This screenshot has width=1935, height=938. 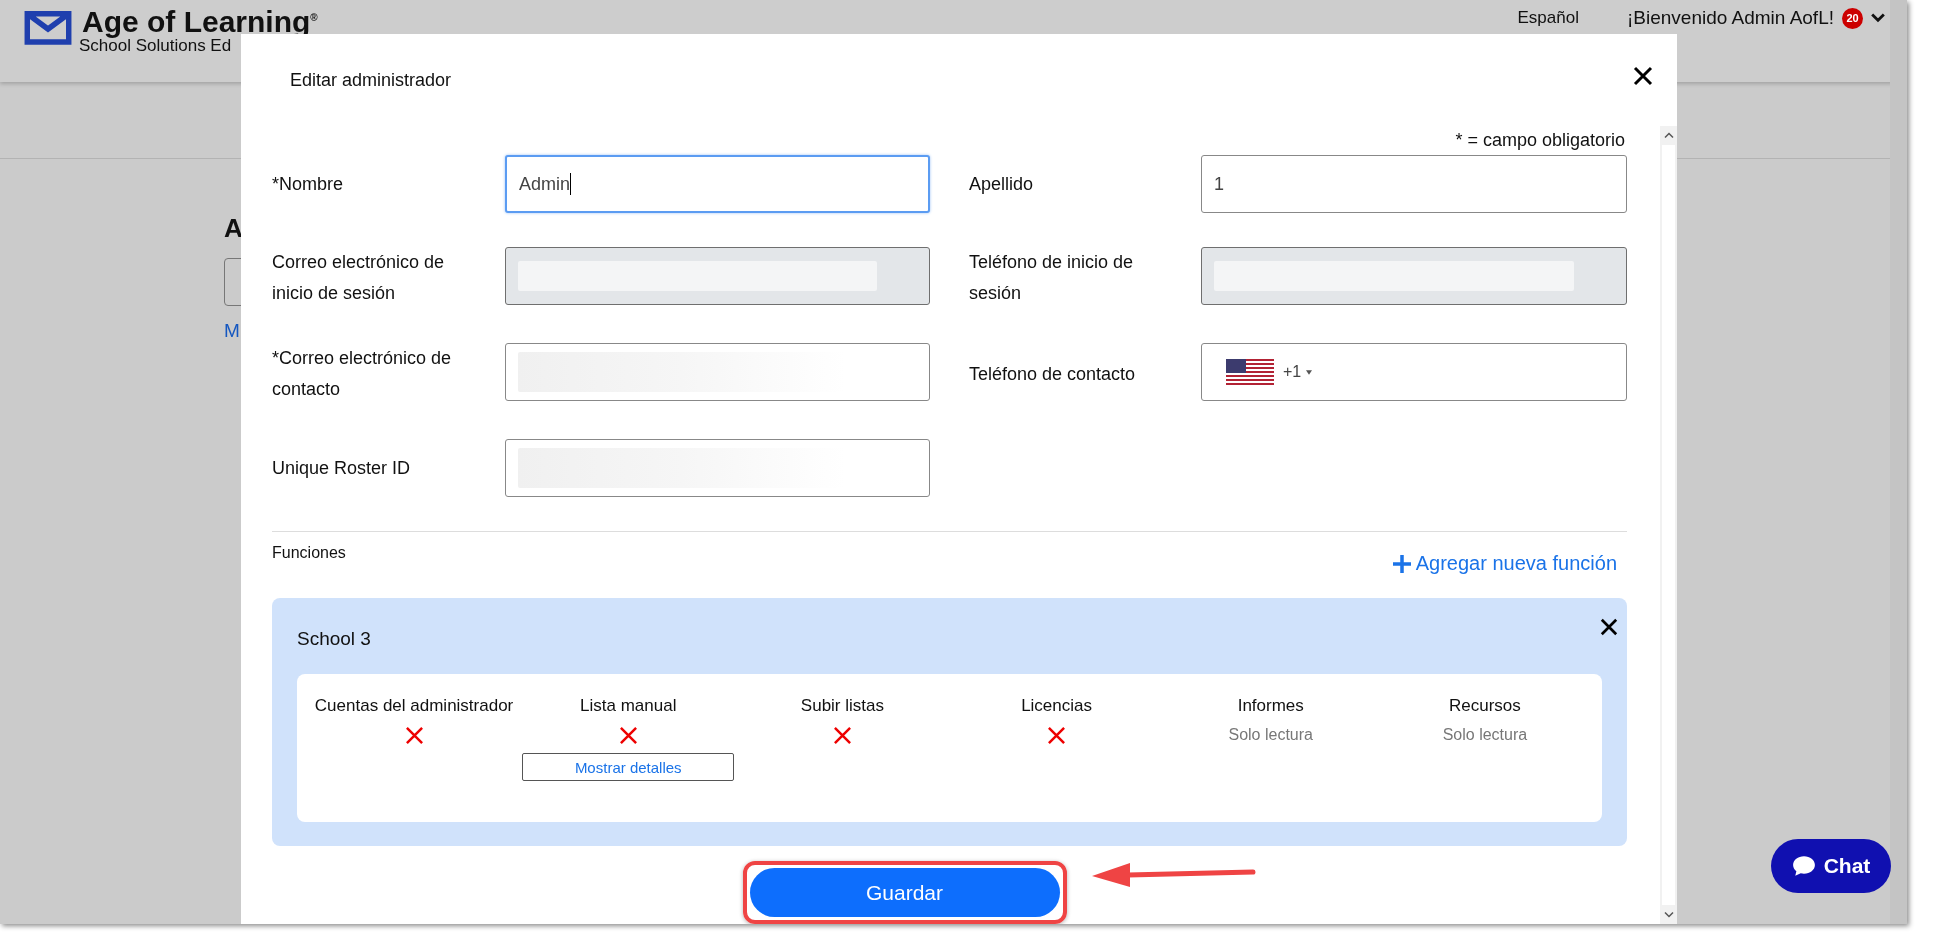 I want to click on chat-bubble-icon, so click(x=1803, y=866).